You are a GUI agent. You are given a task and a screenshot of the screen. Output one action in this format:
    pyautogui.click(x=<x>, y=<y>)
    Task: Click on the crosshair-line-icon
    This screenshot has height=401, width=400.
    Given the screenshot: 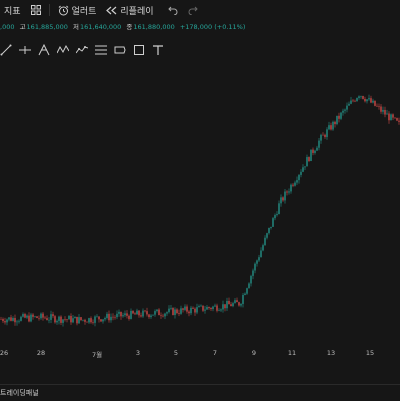 What is the action you would take?
    pyautogui.click(x=25, y=50)
    